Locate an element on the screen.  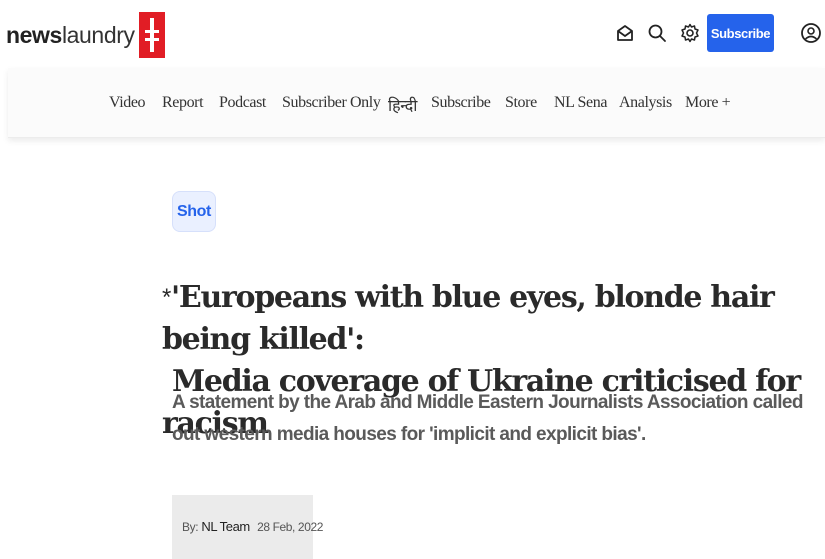
newsletter-icon is located at coordinates (625, 33).